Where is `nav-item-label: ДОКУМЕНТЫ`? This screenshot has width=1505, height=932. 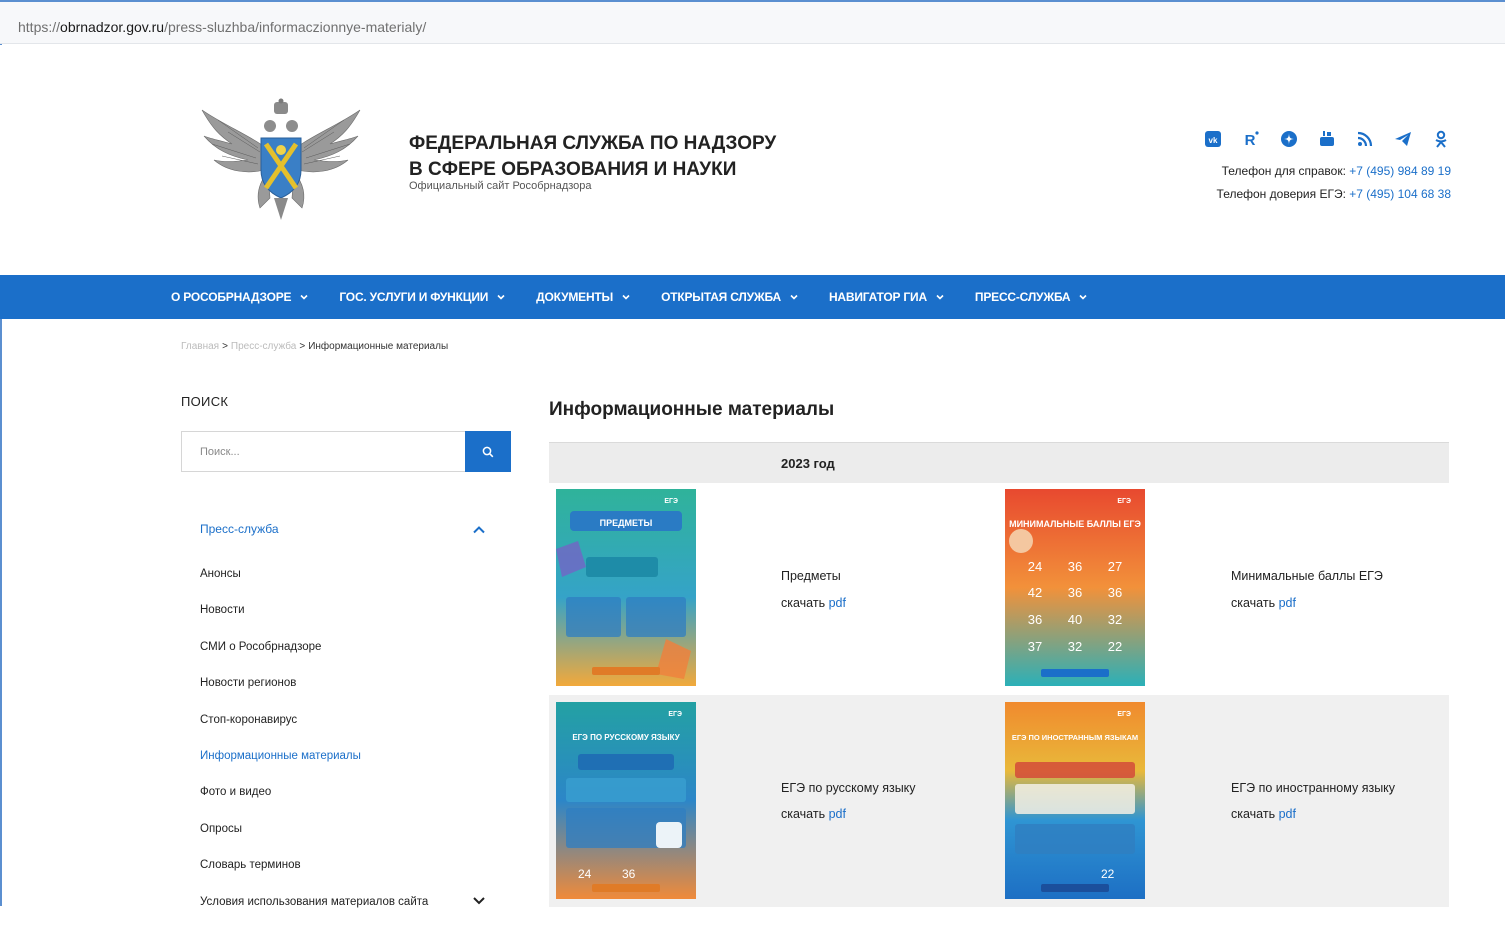
nav-item-label: ДОКУМЕНТЫ is located at coordinates (575, 297).